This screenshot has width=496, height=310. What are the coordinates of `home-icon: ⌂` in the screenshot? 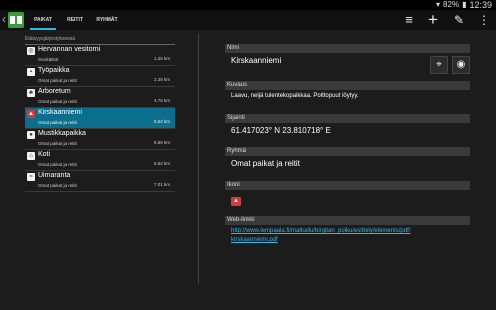 It's located at (31, 156).